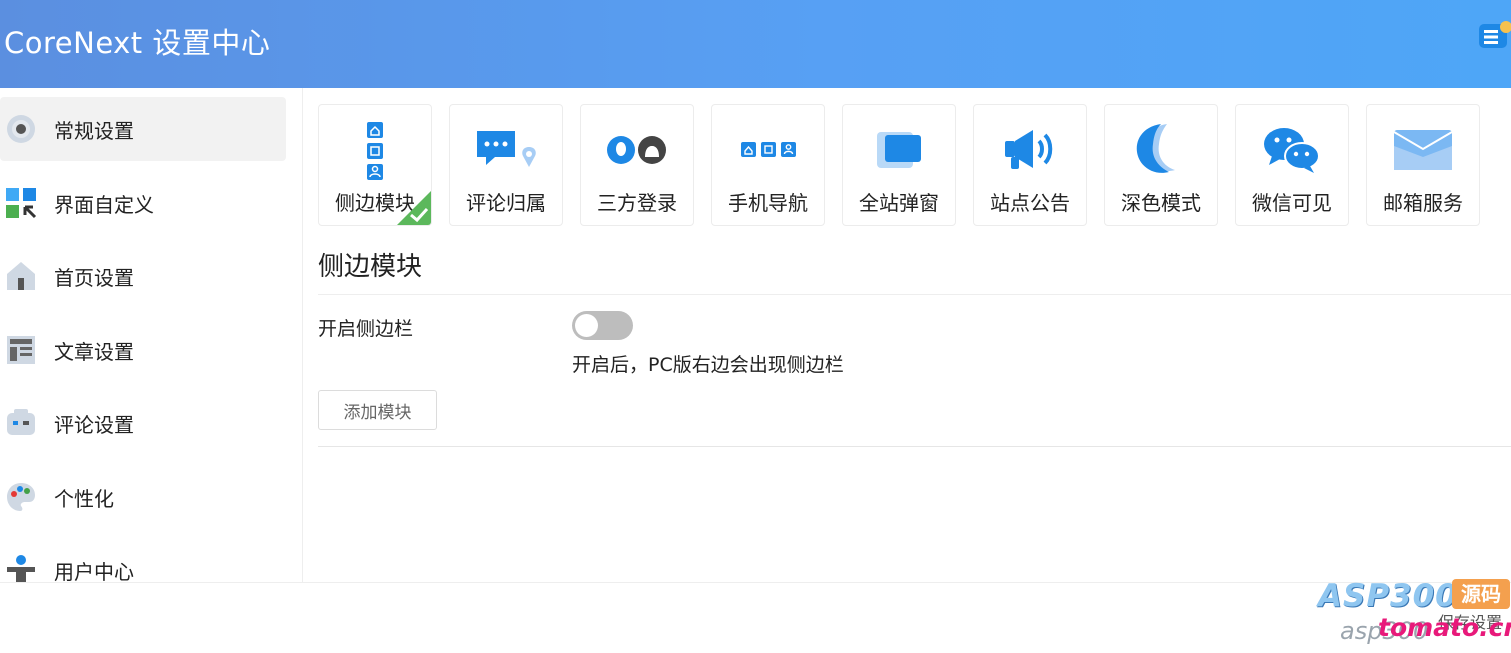  Describe the element at coordinates (94, 424) in the screenshot. I see `sidebar-item-label: 评论设置` at that location.